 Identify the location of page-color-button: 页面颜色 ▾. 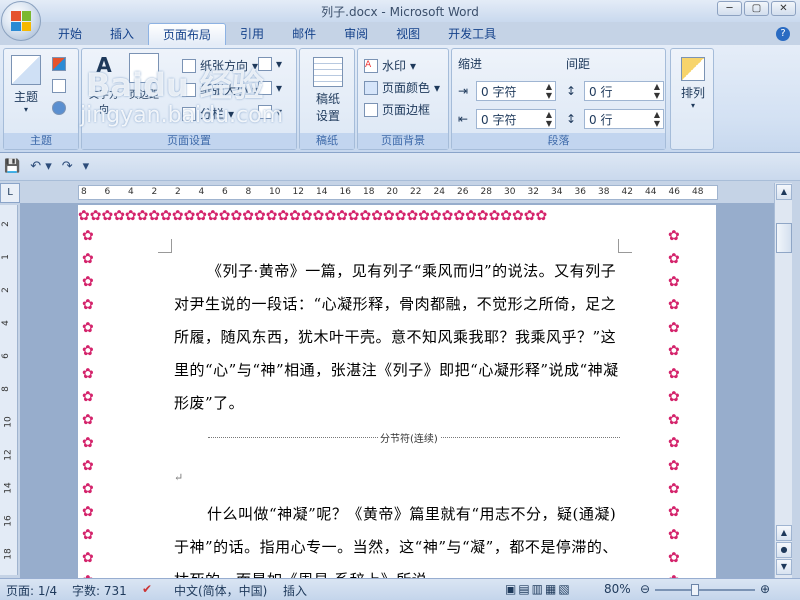
(402, 87).